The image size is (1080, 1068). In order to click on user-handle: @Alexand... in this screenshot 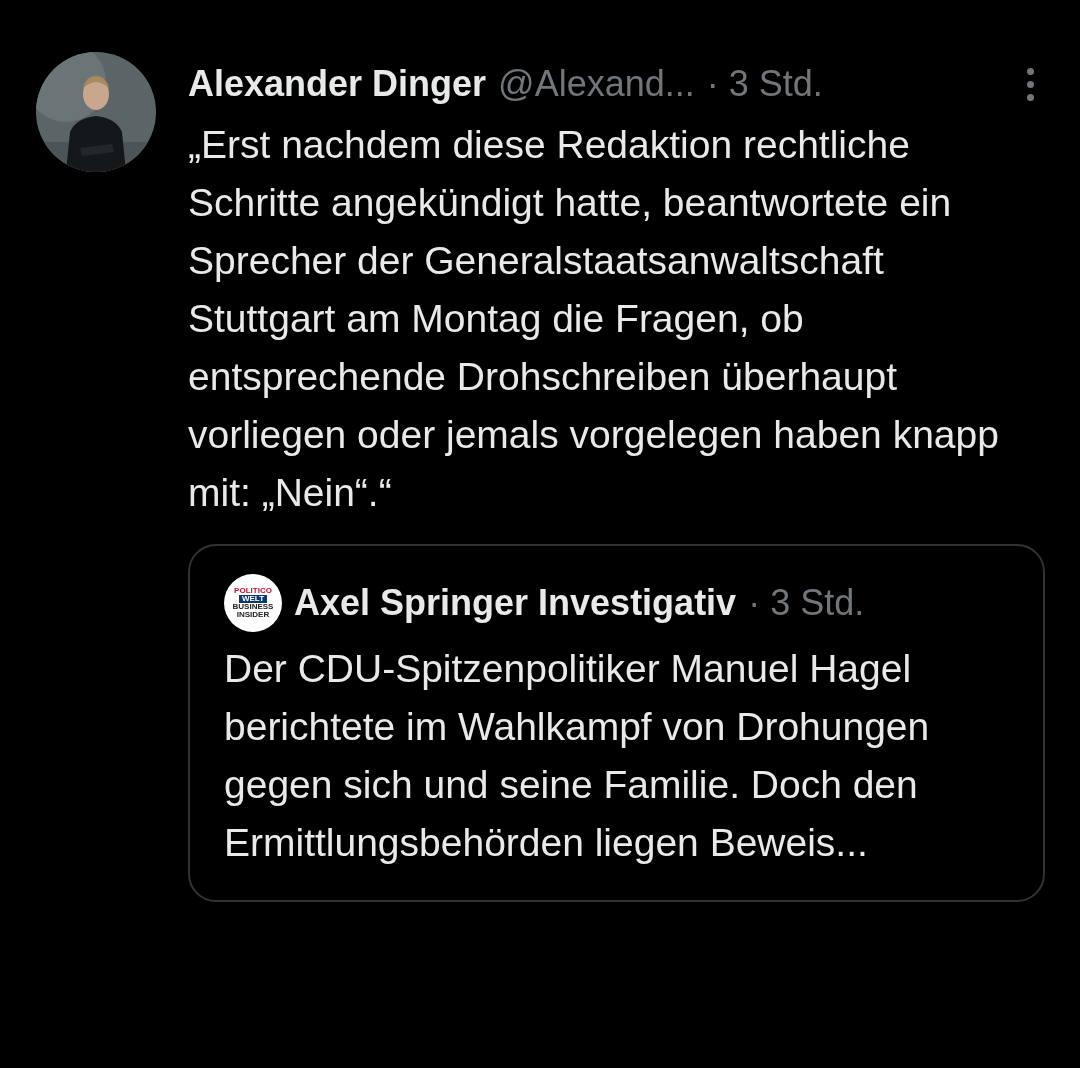, I will do `click(596, 84)`.